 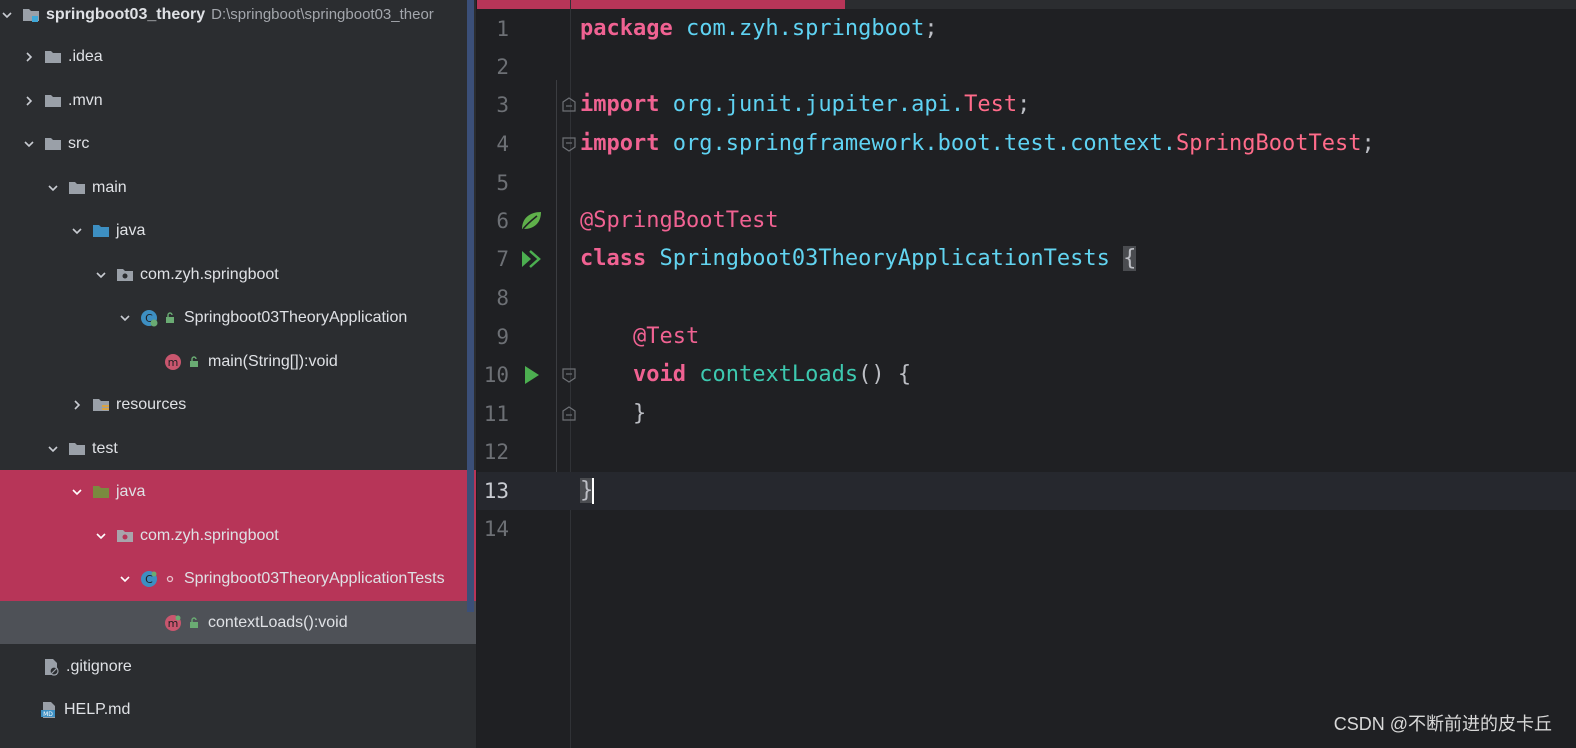 I want to click on package-private-icon, so click(x=170, y=579).